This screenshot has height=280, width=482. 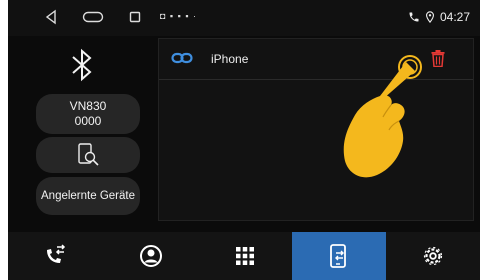 I want to click on phone-transfer-icon, so click(x=56, y=253).